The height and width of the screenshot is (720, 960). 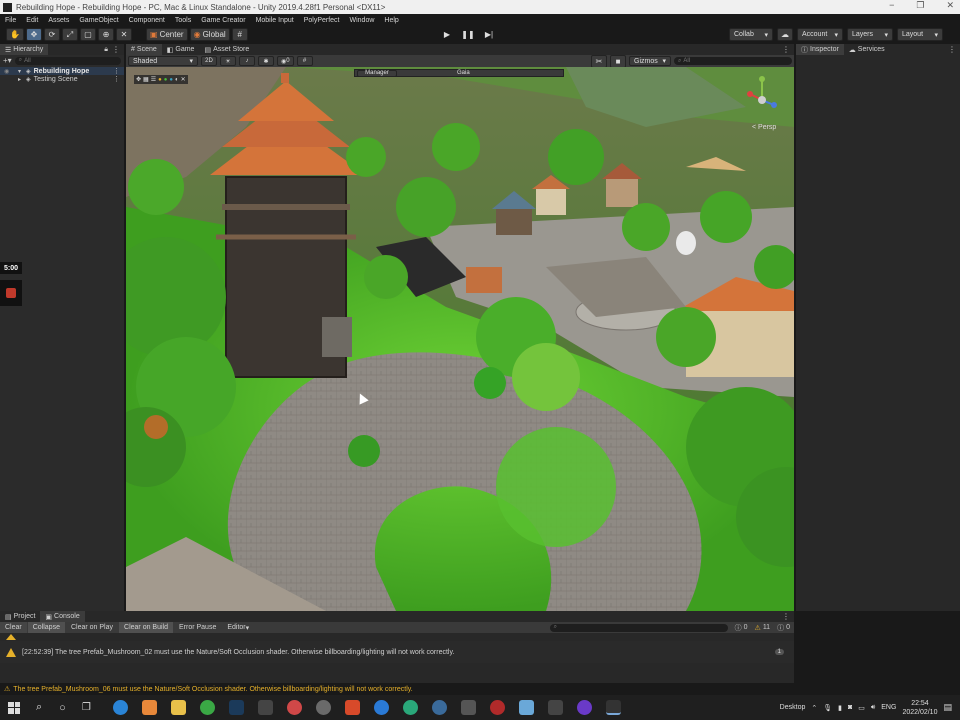 What do you see at coordinates (599, 61) in the screenshot?
I see `tools-icon: ✂` at bounding box center [599, 61].